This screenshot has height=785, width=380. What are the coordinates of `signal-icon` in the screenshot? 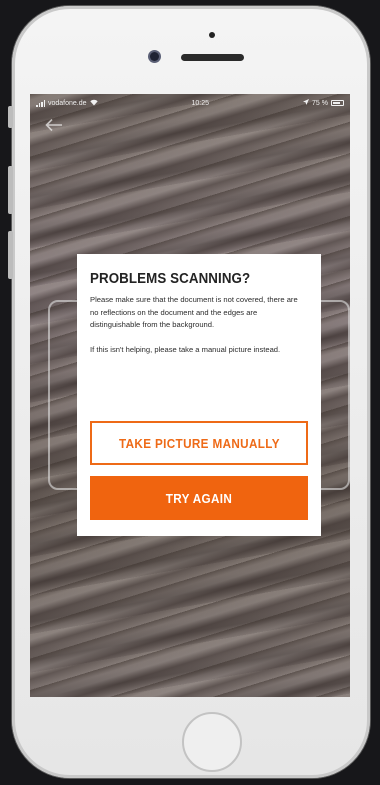 It's located at (40, 103).